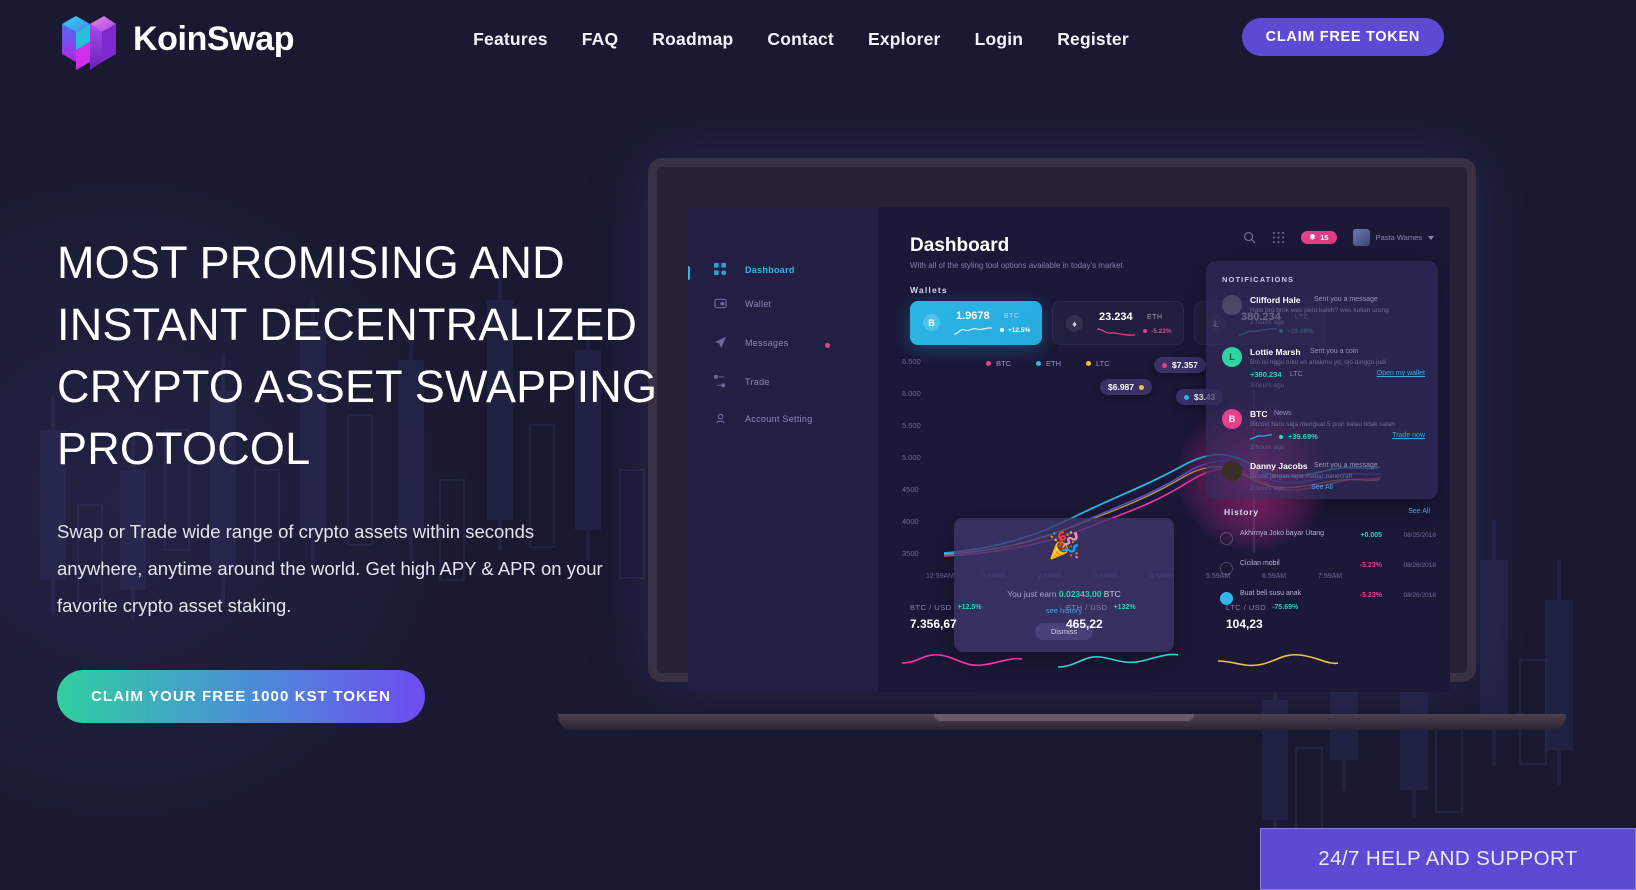  What do you see at coordinates (751, 342) in the screenshot?
I see `sidebar-item-messages: Messages` at bounding box center [751, 342].